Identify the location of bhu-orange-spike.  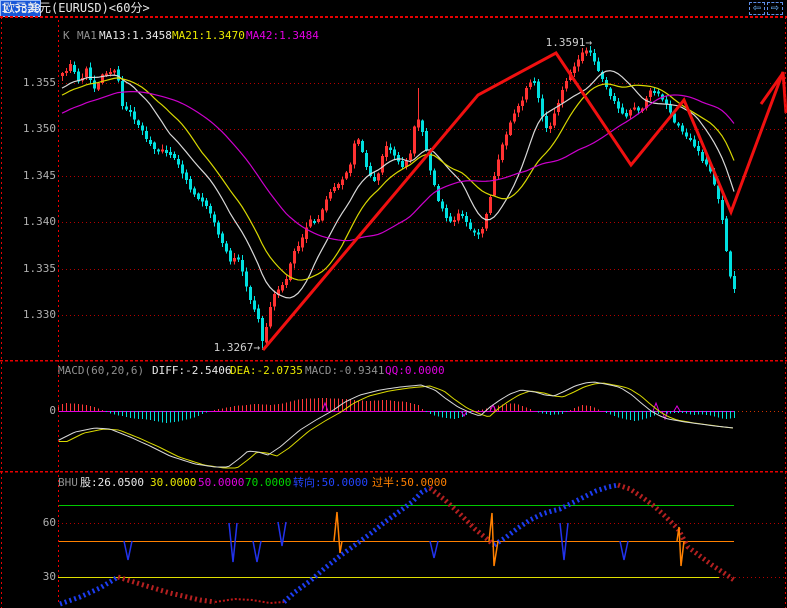
(338, 532).